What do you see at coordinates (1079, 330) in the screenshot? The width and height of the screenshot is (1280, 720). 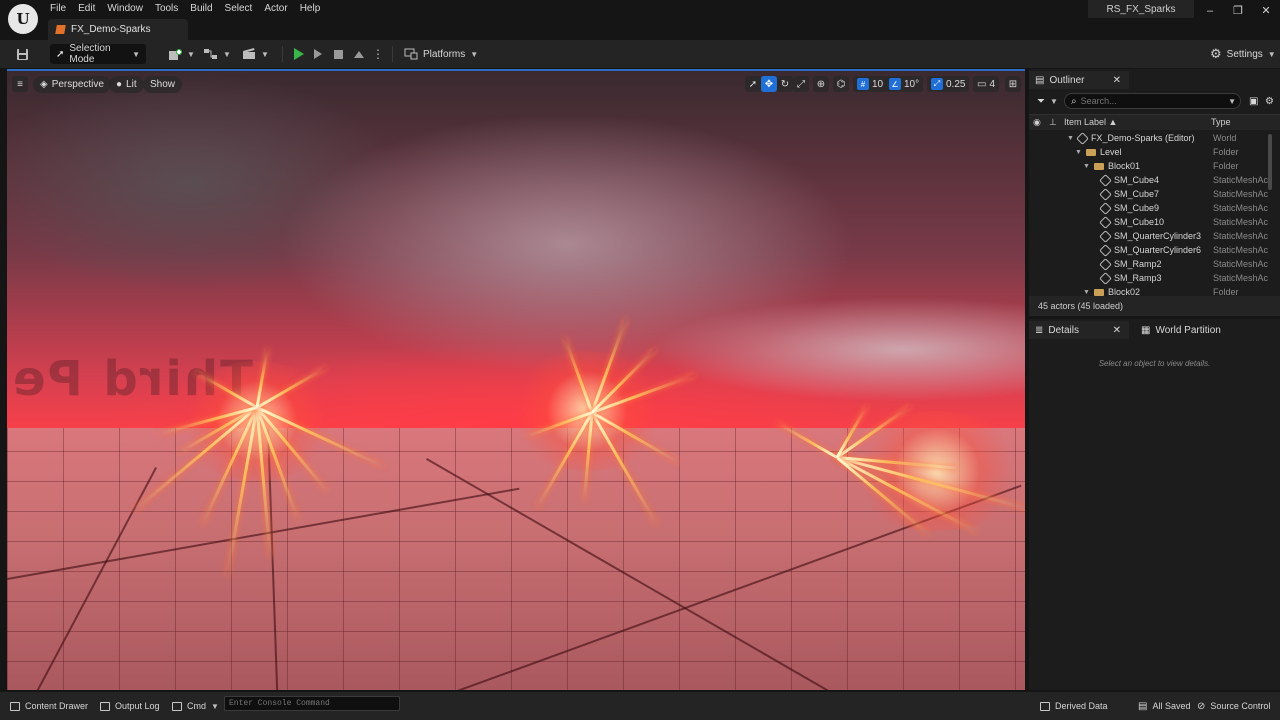 I see `details-tab: ≣ Details ✕` at bounding box center [1079, 330].